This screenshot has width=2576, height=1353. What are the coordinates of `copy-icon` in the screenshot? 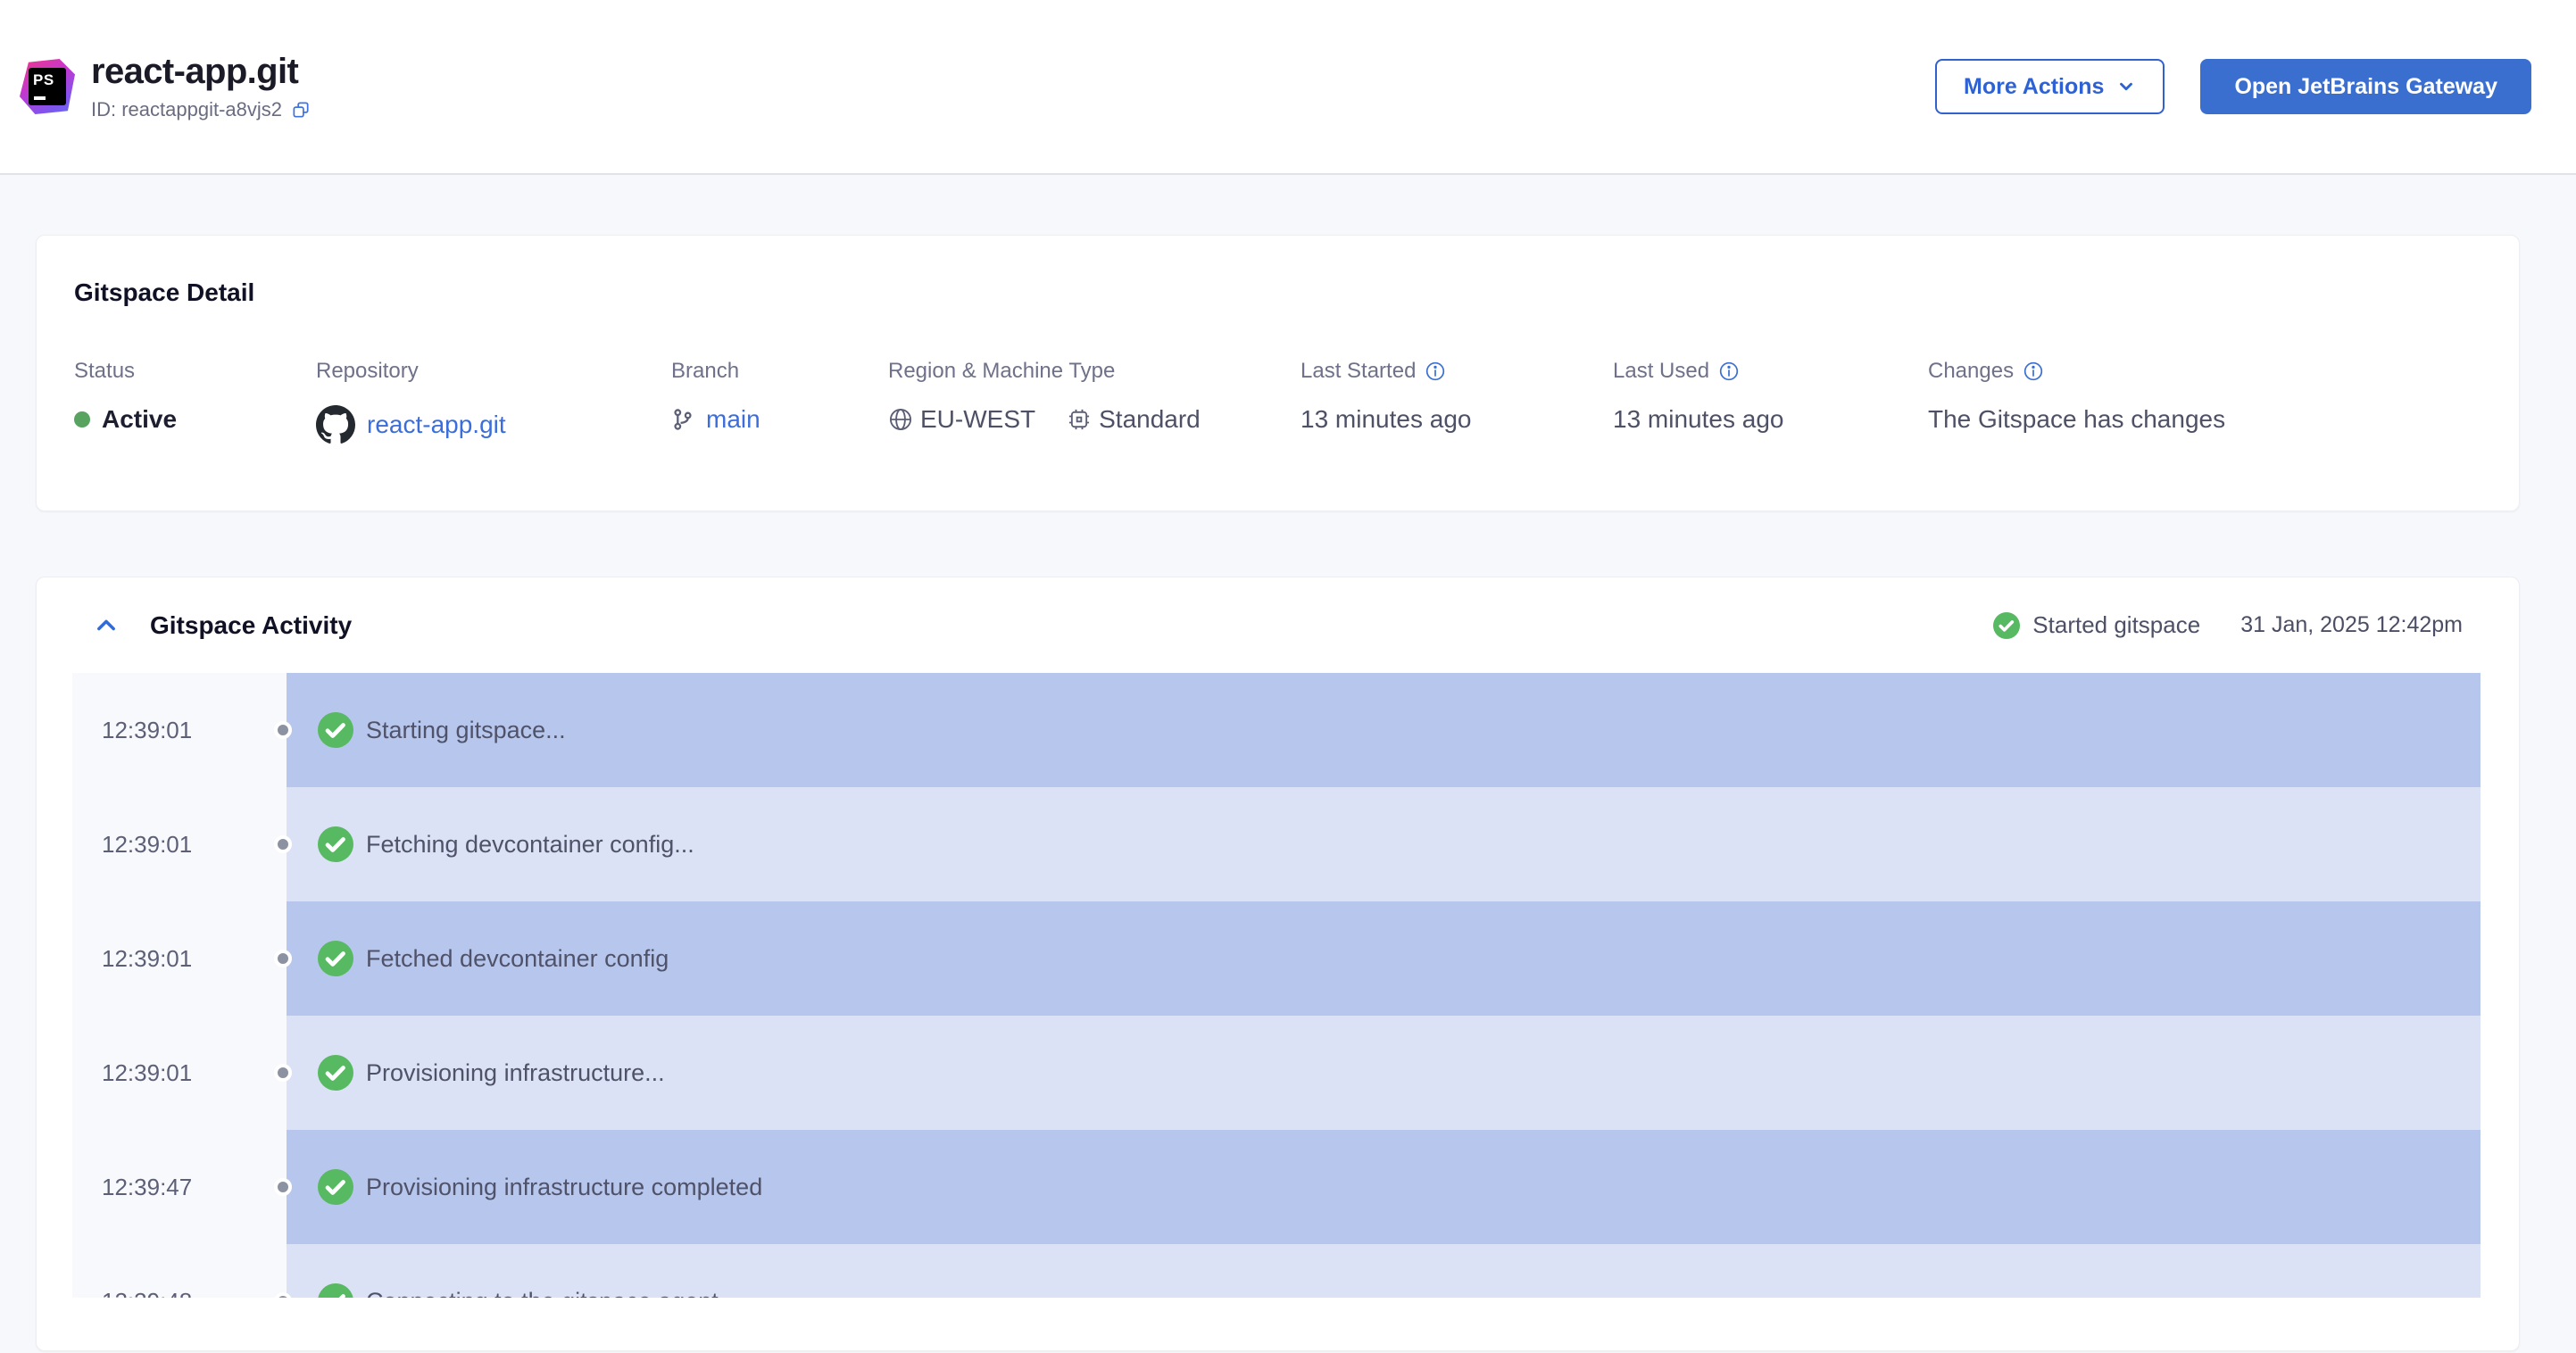 It's located at (301, 110).